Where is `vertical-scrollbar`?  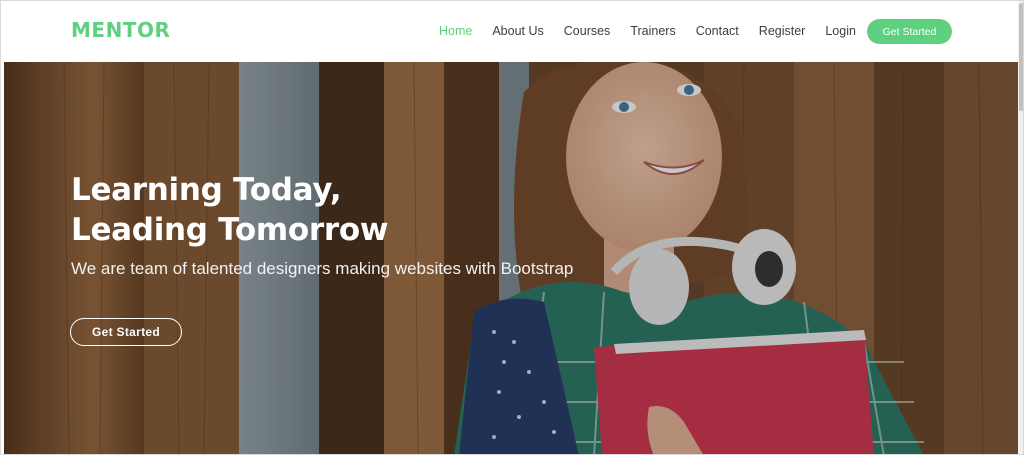
vertical-scrollbar is located at coordinates (1020, 227).